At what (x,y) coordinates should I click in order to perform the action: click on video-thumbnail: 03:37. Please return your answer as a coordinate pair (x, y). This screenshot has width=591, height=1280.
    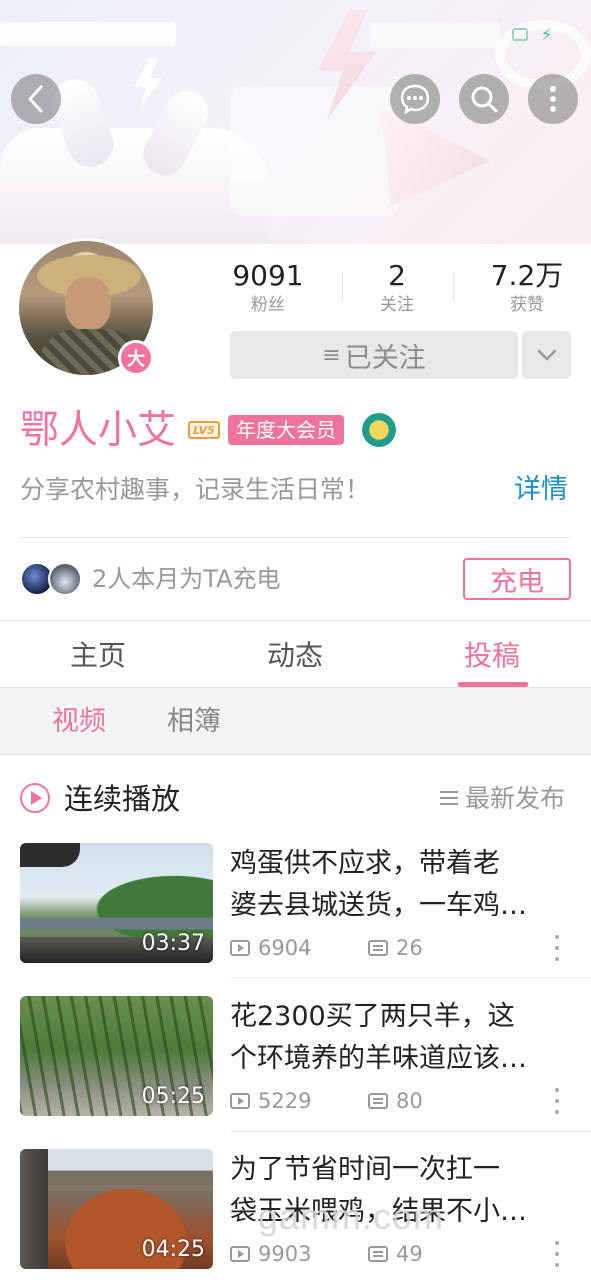
    Looking at the image, I should click on (116, 903).